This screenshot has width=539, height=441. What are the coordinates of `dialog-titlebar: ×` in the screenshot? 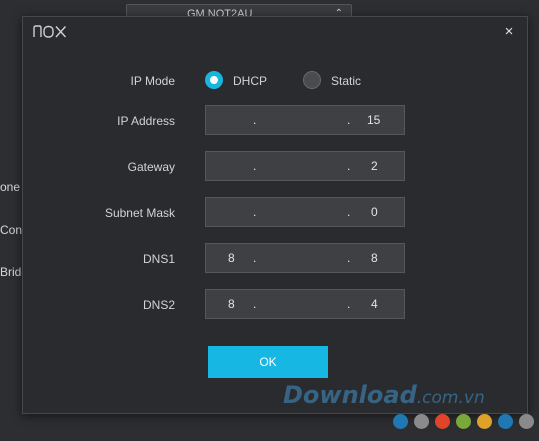 It's located at (275, 32).